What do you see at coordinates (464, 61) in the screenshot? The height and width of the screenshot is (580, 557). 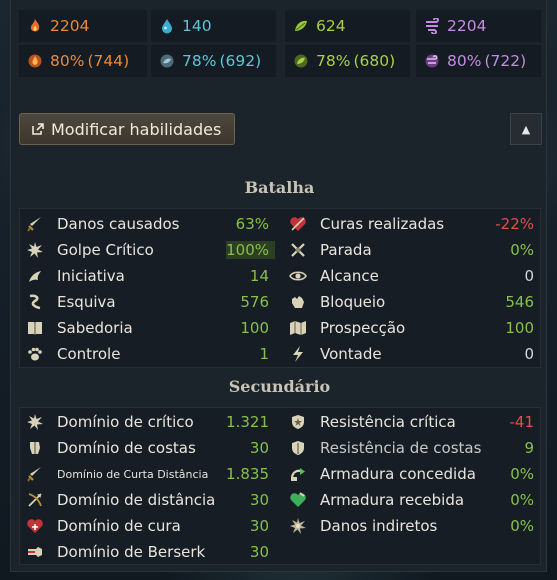 I see `air-resistance-percent: 80%` at bounding box center [464, 61].